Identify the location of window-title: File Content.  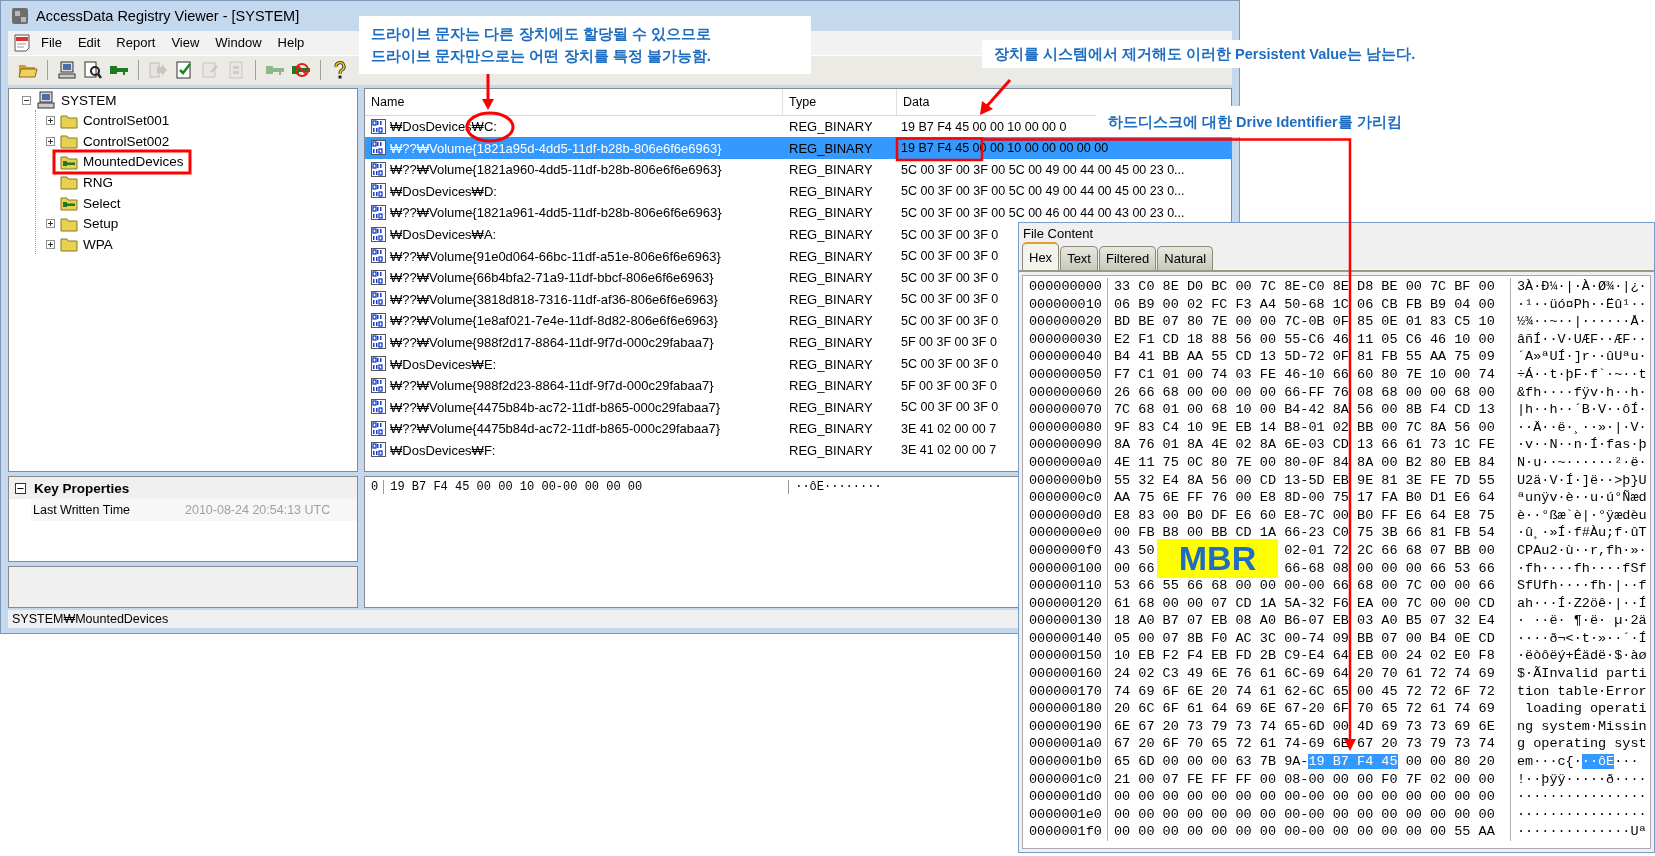
(1058, 233).